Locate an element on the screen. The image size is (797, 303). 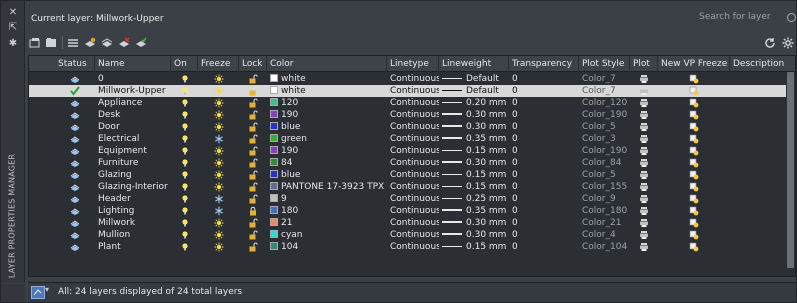
layer-color: PANTONE 17-3923 TPX is located at coordinates (327, 187).